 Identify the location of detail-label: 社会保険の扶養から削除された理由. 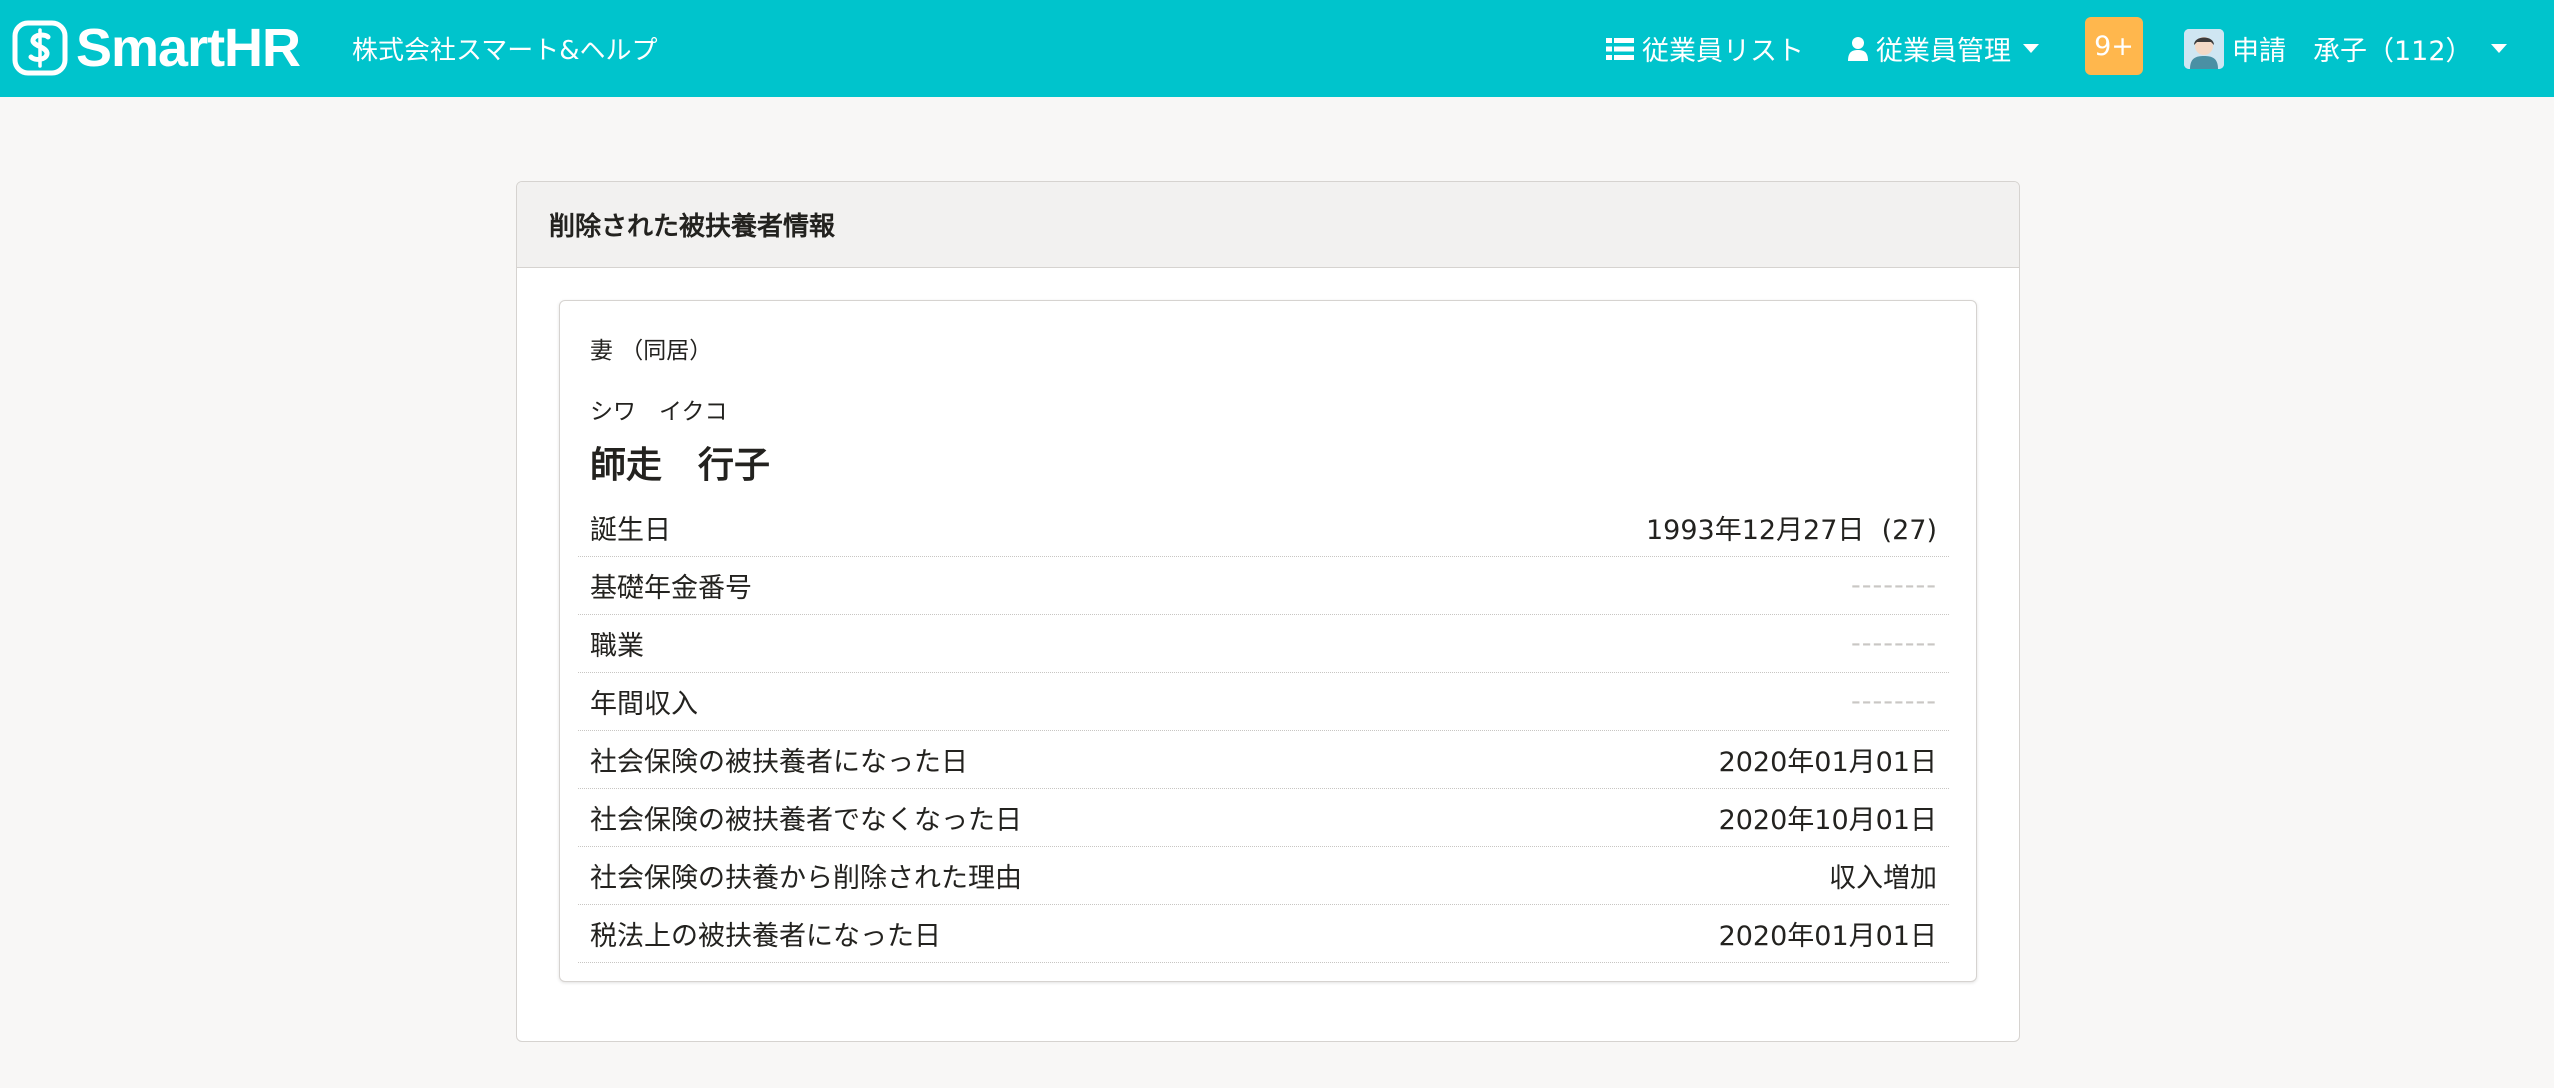
(806, 878).